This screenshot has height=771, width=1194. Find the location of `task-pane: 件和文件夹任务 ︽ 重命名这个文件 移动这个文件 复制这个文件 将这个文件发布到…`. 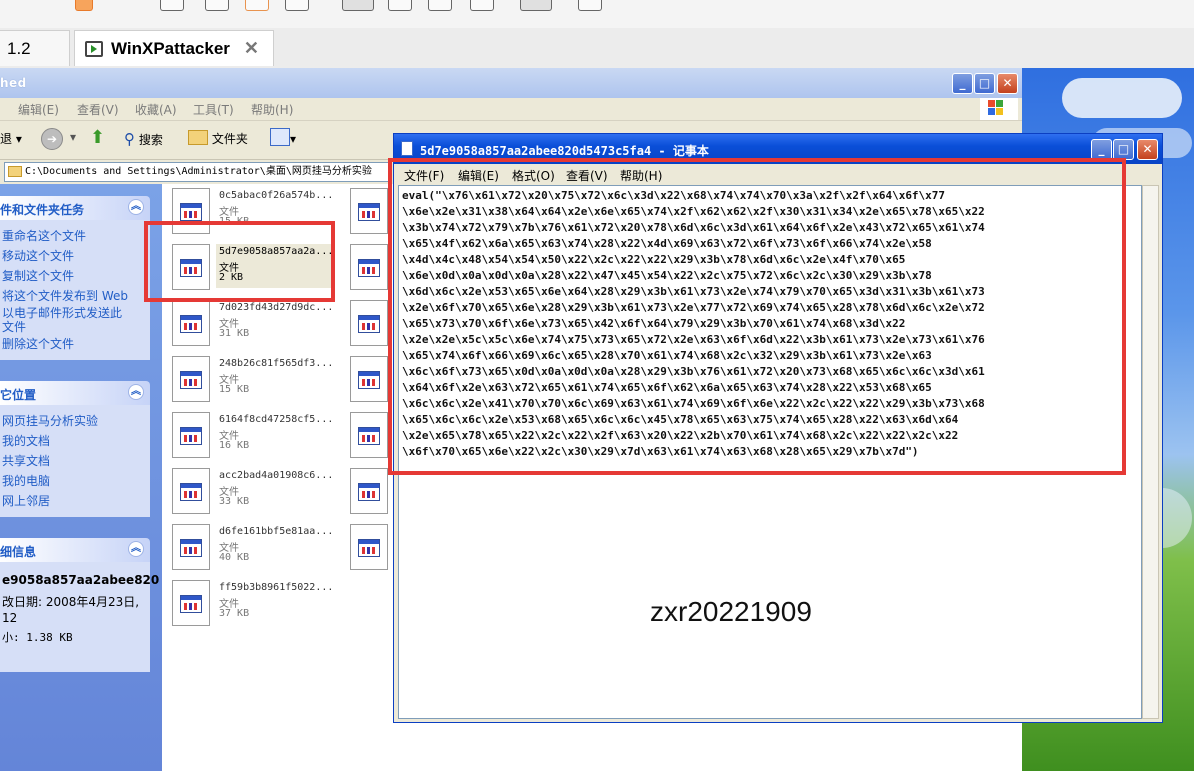

task-pane: 件和文件夹任务 ︽ 重命名这个文件 移动这个文件 复制这个文件 将这个文件发布到… is located at coordinates (81, 477).